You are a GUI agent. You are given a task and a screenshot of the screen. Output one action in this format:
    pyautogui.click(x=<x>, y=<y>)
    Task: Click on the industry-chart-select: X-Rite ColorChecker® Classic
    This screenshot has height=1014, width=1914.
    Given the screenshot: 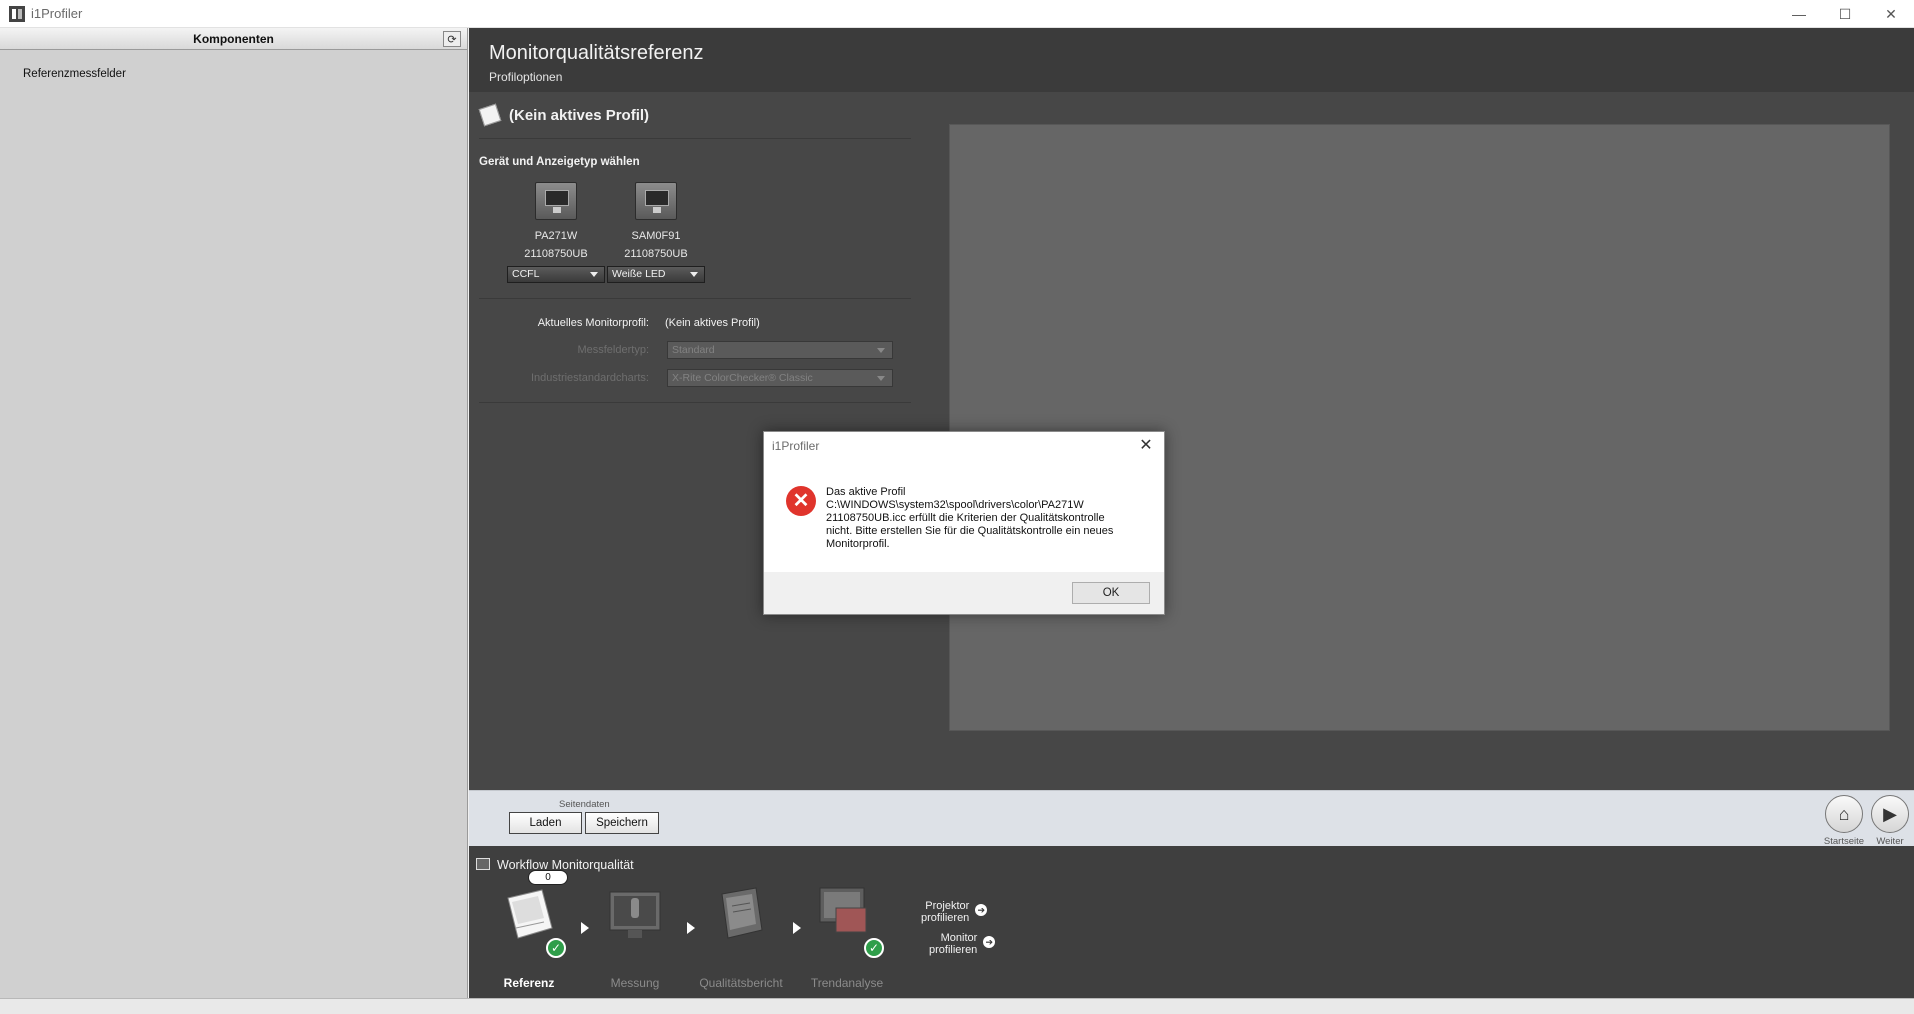 What is the action you would take?
    pyautogui.click(x=780, y=378)
    